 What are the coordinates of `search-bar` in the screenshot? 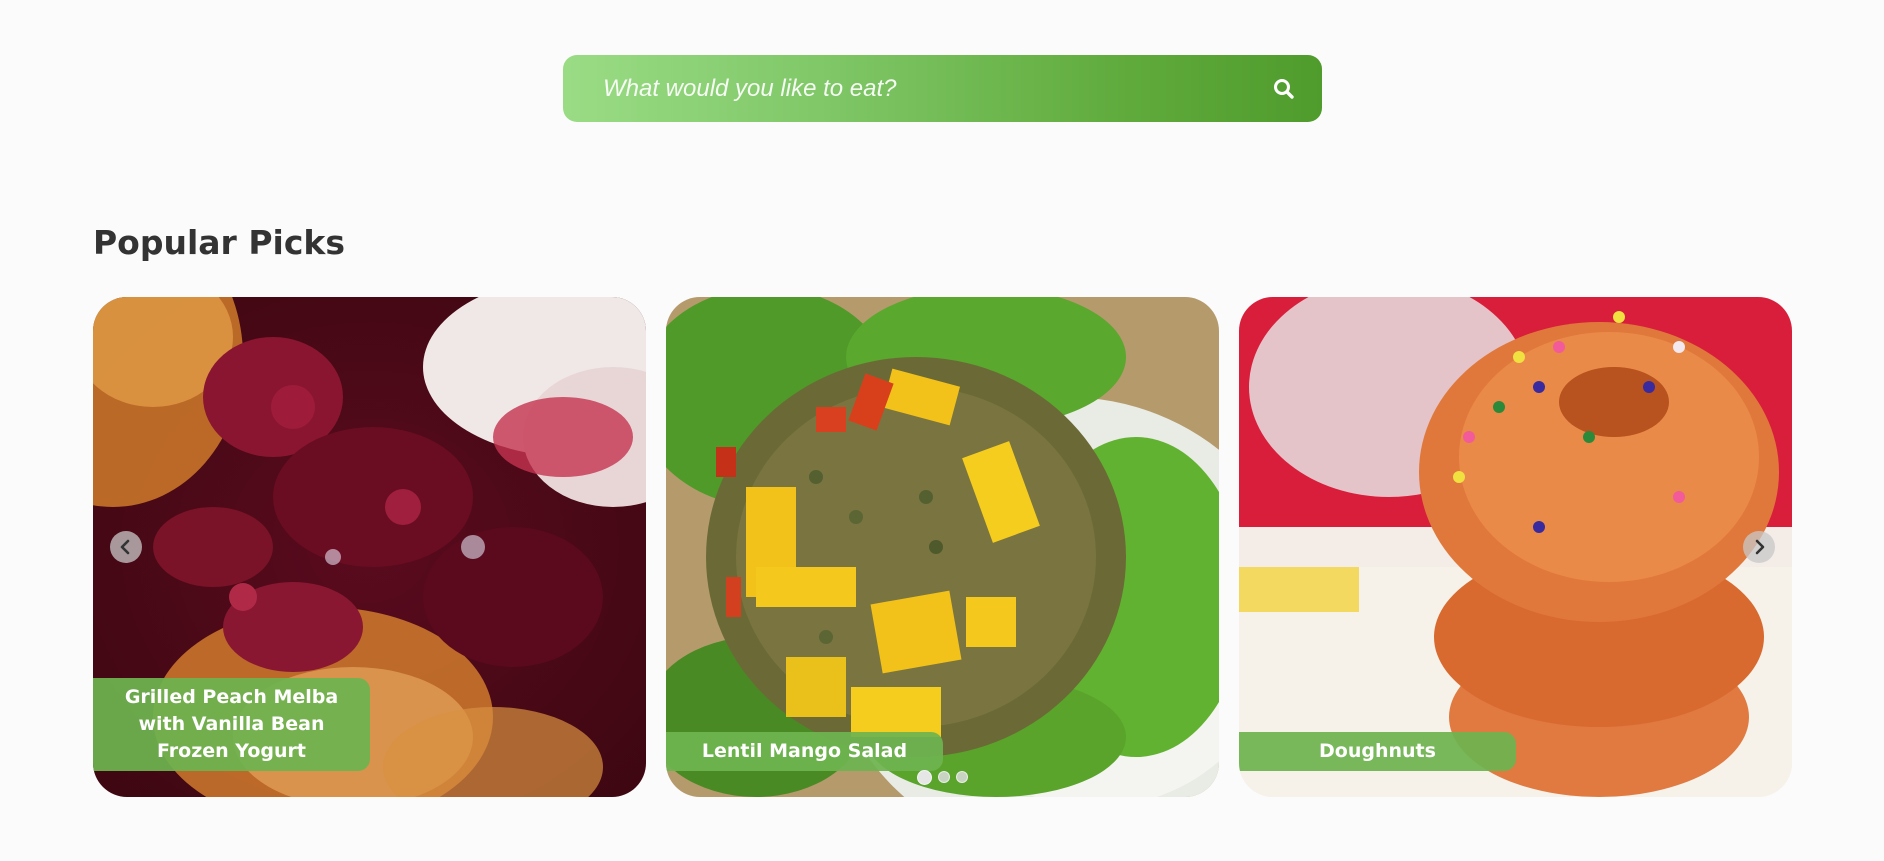 It's located at (942, 88).